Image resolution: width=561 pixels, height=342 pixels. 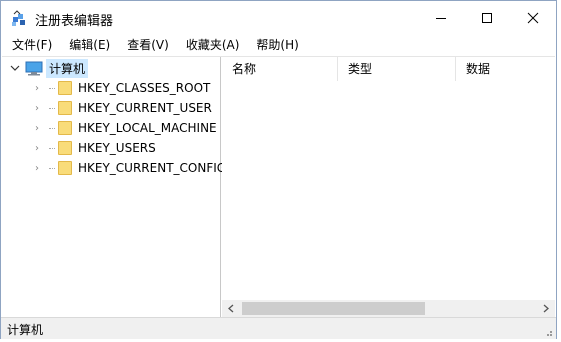 I want to click on chevron-down-icon, so click(x=15, y=68).